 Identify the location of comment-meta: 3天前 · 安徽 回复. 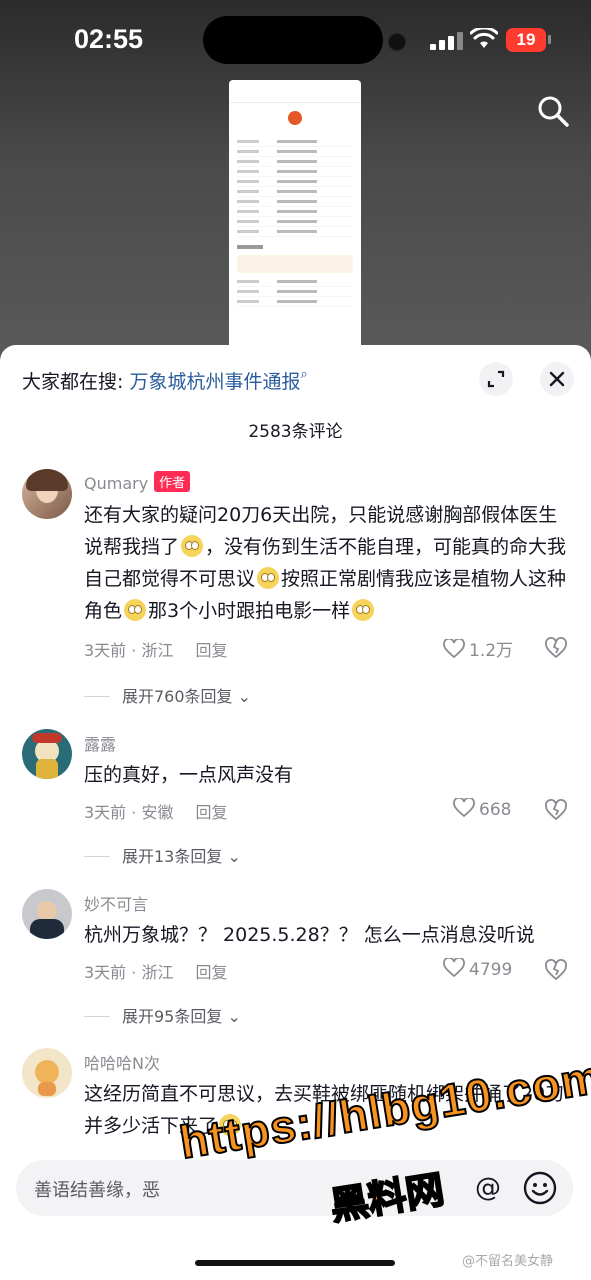
(155, 811).